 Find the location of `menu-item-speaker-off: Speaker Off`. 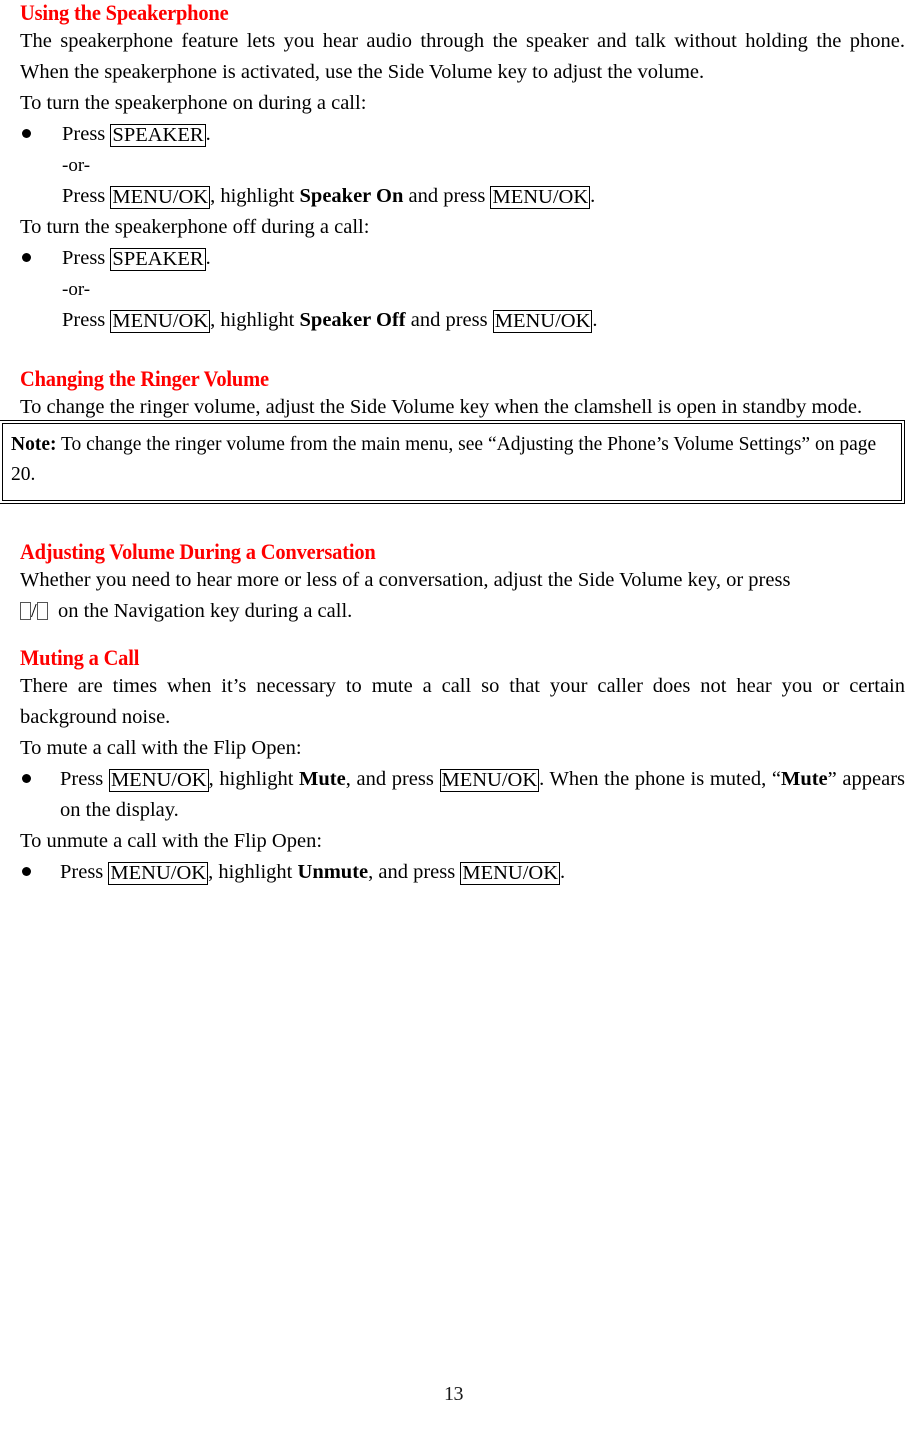

menu-item-speaker-off: Speaker Off is located at coordinates (353, 320).